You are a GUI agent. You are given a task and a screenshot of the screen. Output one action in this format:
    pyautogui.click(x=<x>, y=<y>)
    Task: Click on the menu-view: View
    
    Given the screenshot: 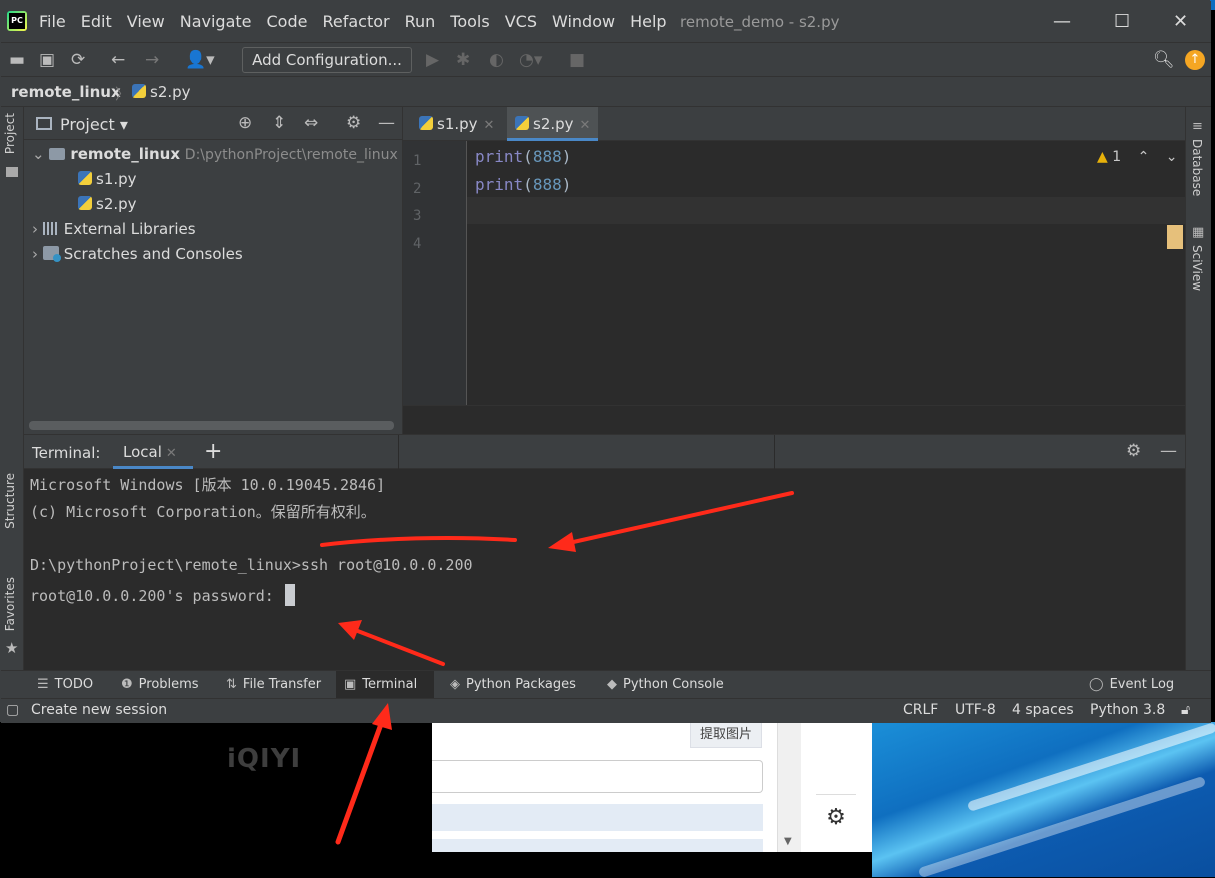 What is the action you would take?
    pyautogui.click(x=146, y=21)
    